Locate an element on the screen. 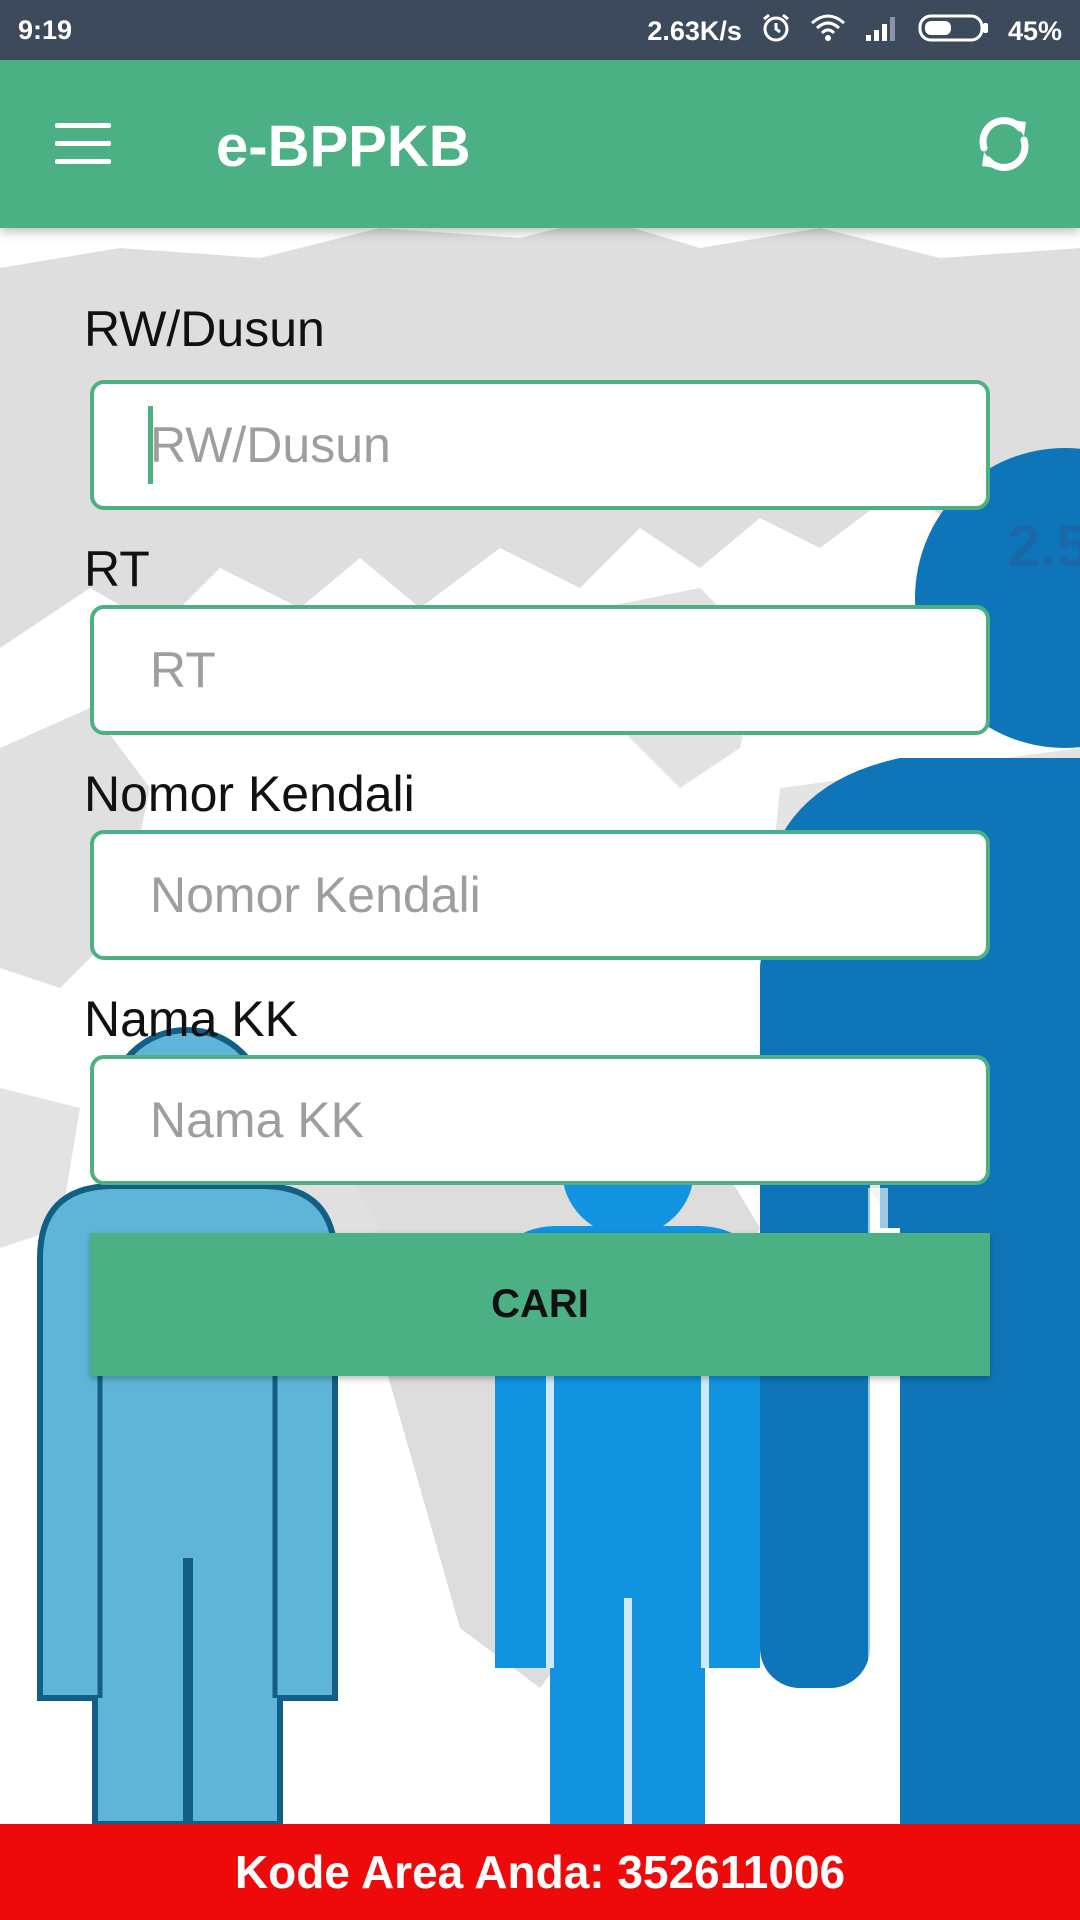 The image size is (1080, 1920). status-time: 9:19 is located at coordinates (45, 30).